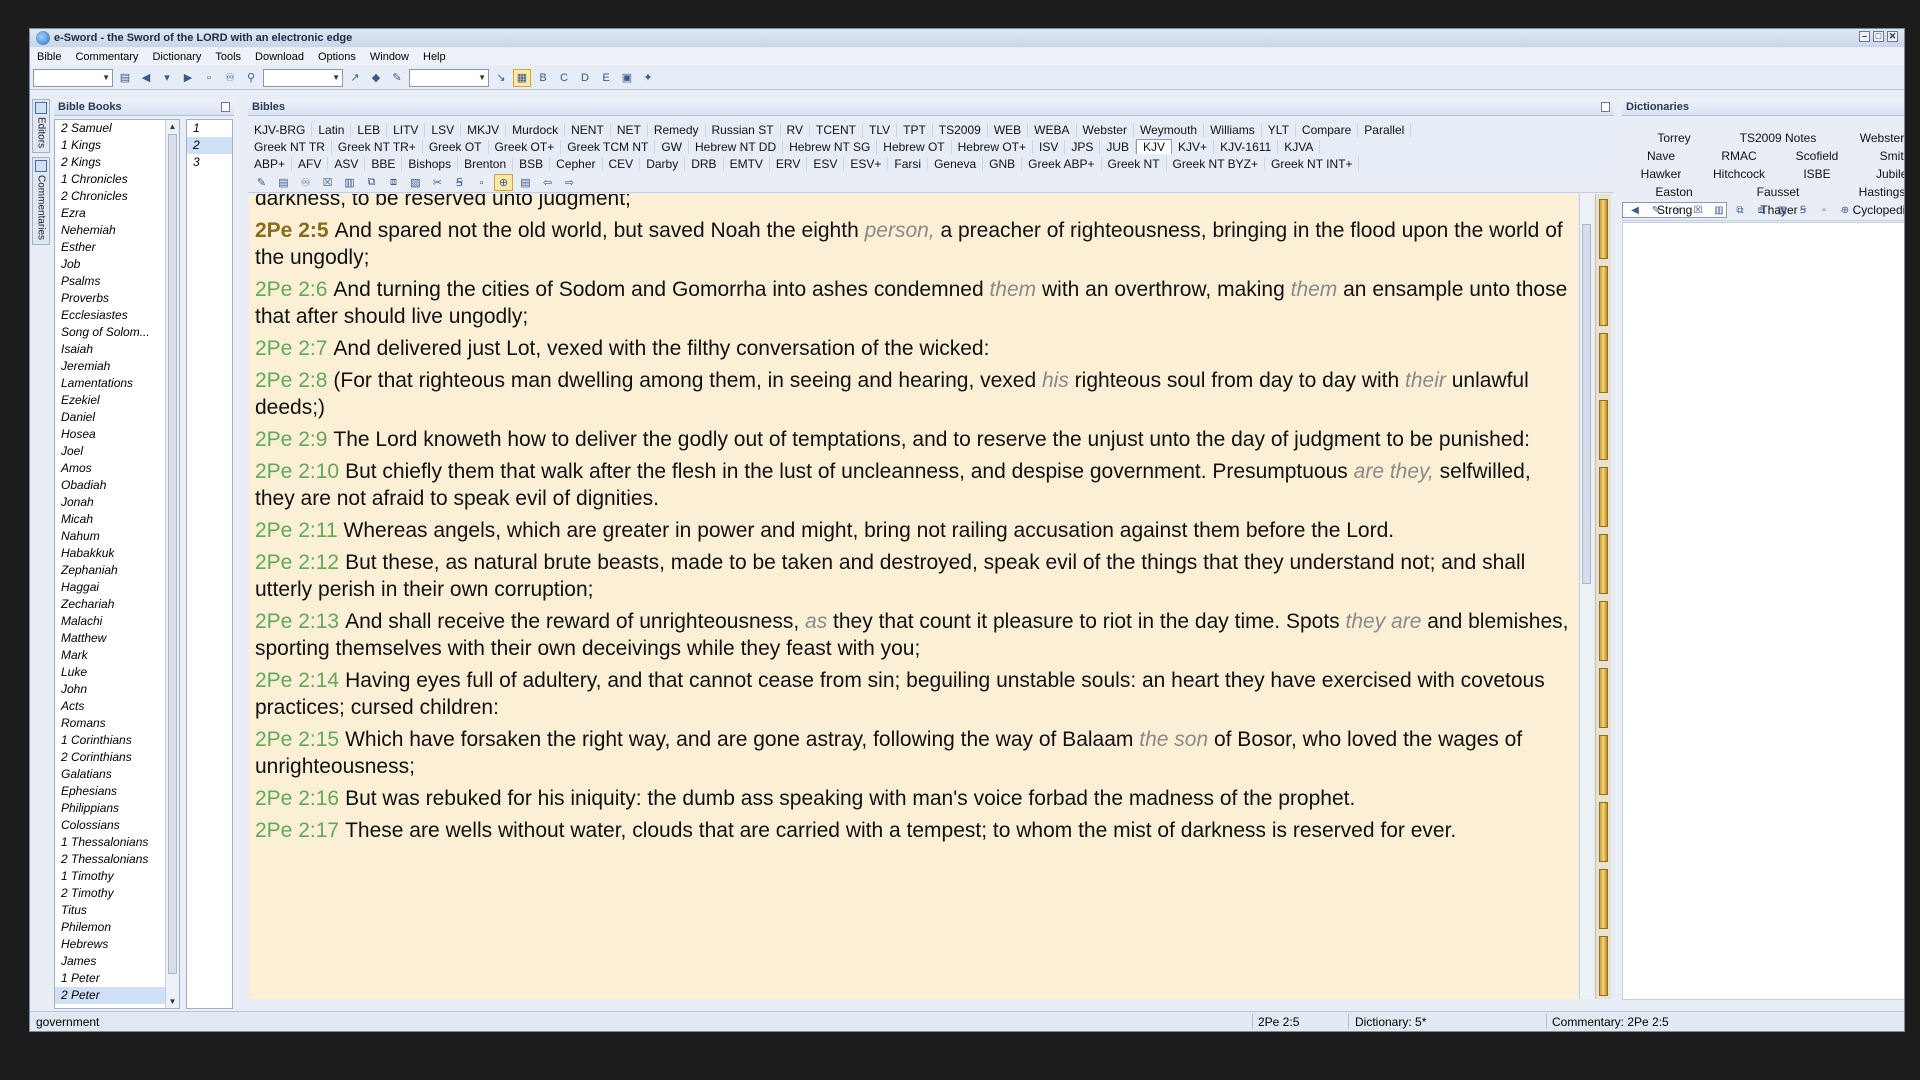  I want to click on bible-tab: NENT, so click(588, 129).